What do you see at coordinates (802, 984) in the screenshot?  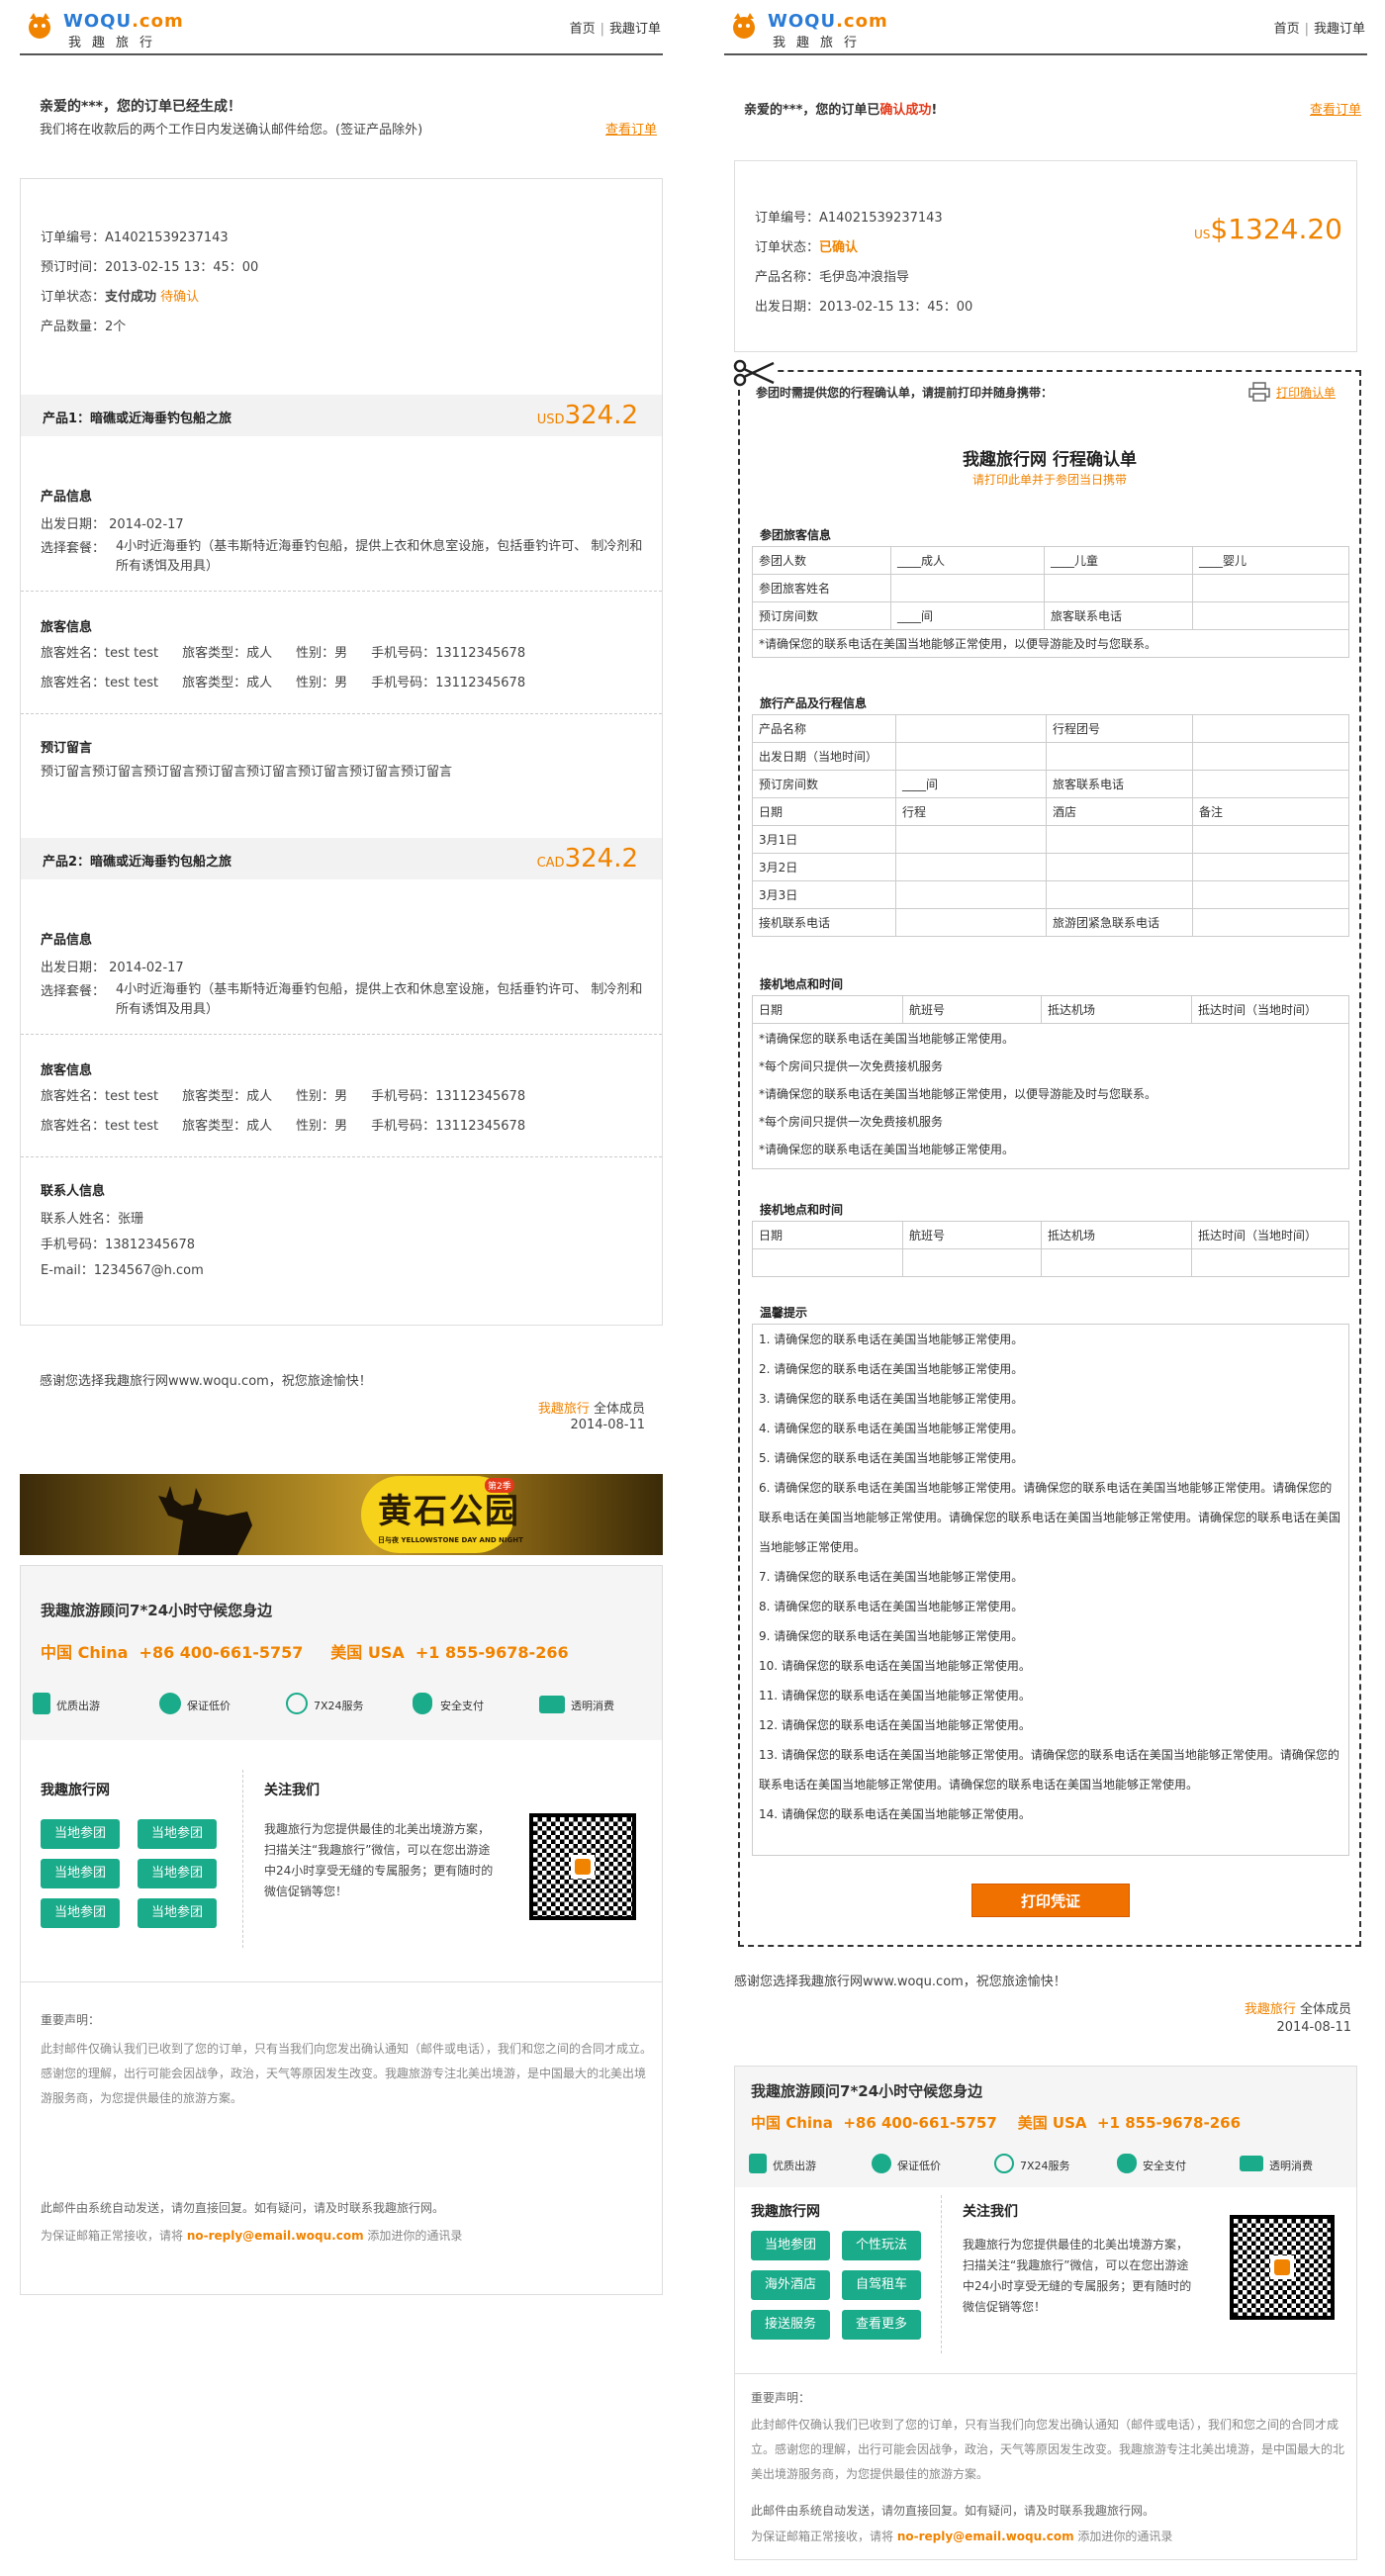 I see `section-pickup-heading: 接机地点和时间` at bounding box center [802, 984].